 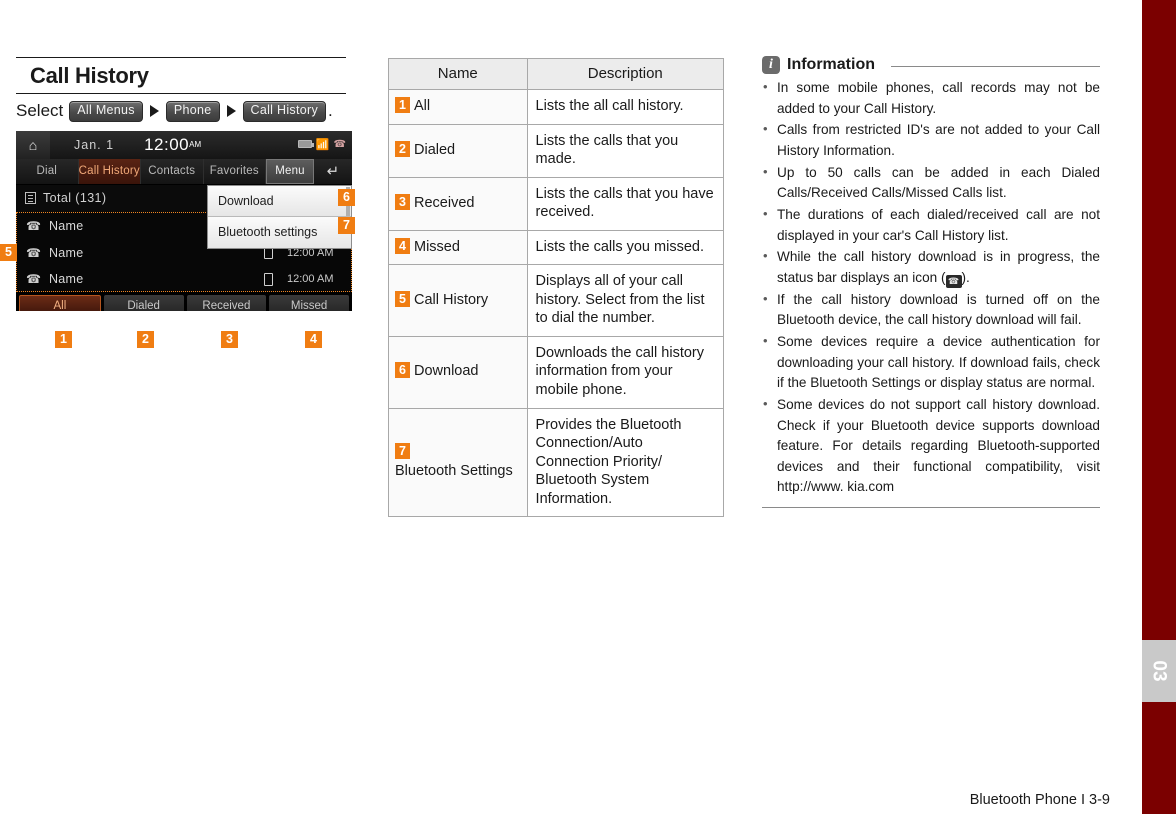 What do you see at coordinates (446, 371) in the screenshot?
I see `row-name-label: Download` at bounding box center [446, 371].